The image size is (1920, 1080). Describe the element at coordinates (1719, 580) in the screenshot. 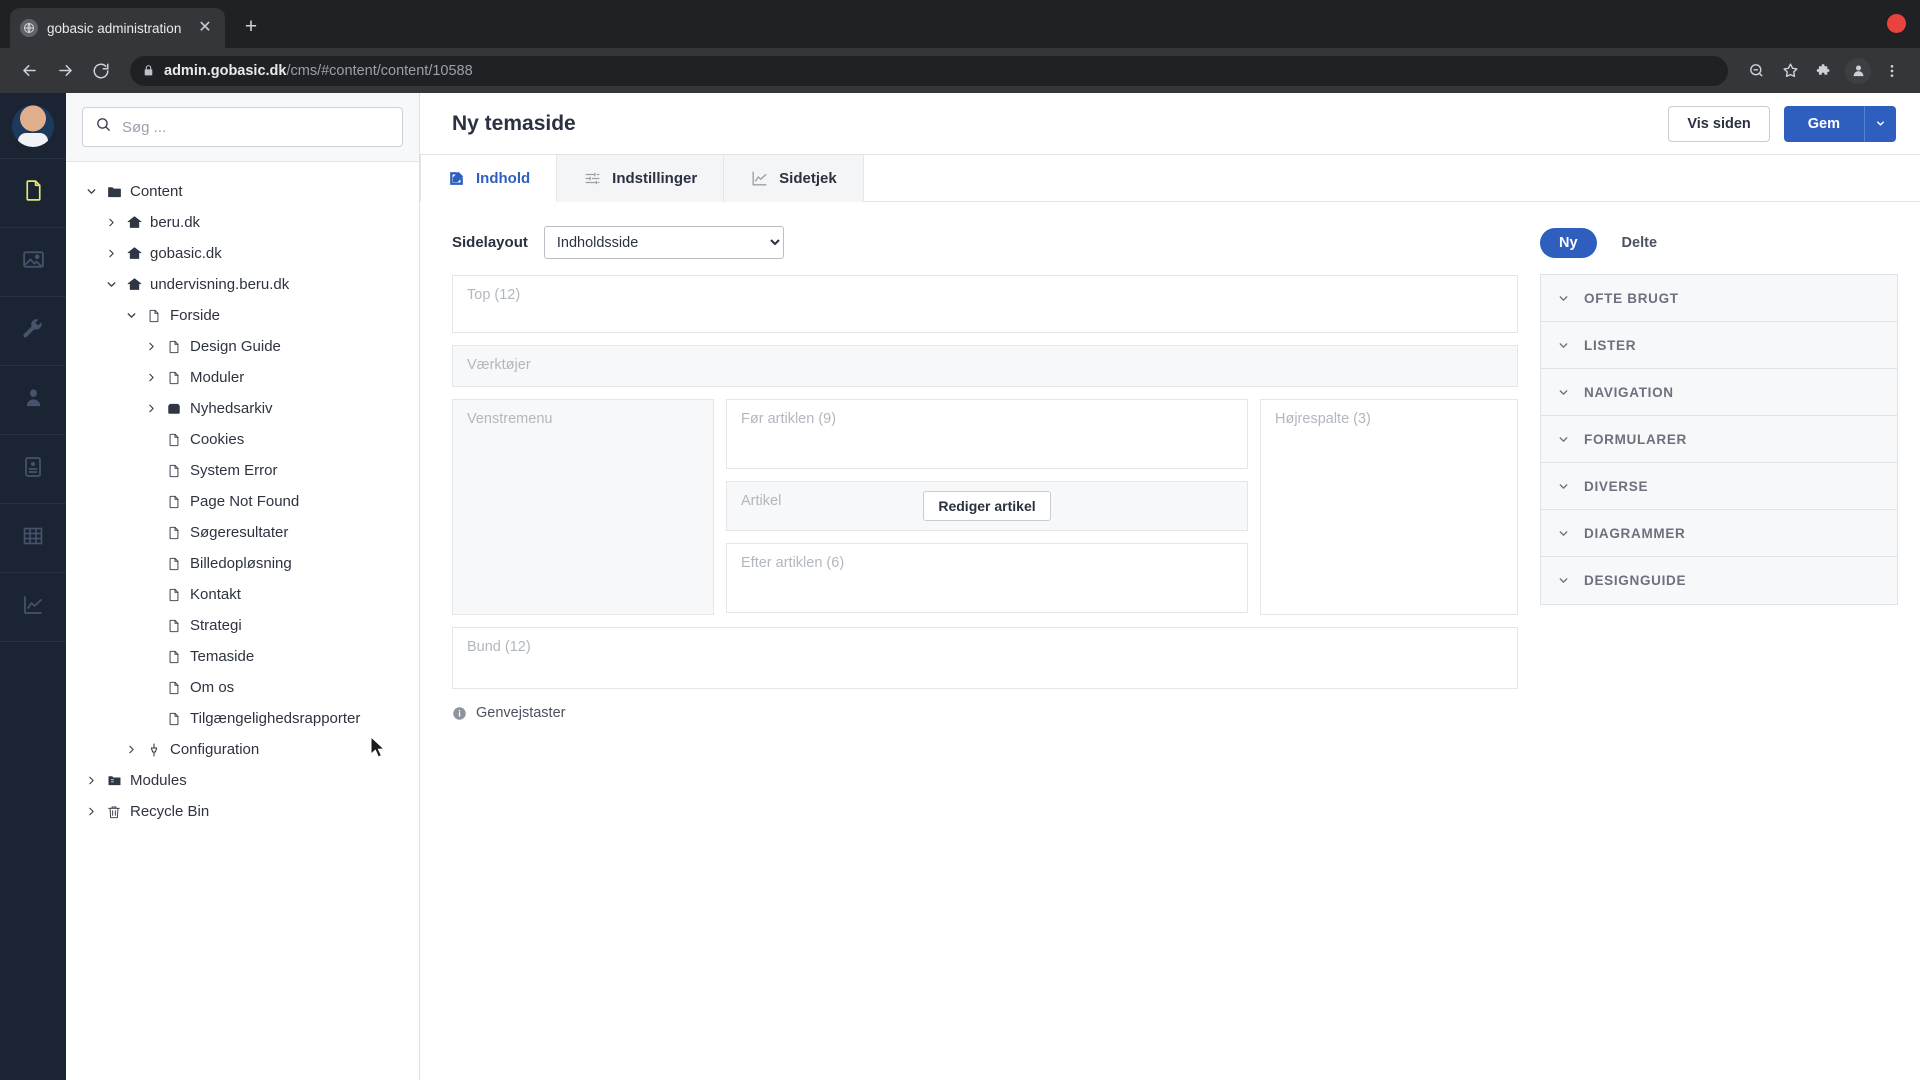

I see `accordion-designguide: DESIGNGUIDE` at that location.